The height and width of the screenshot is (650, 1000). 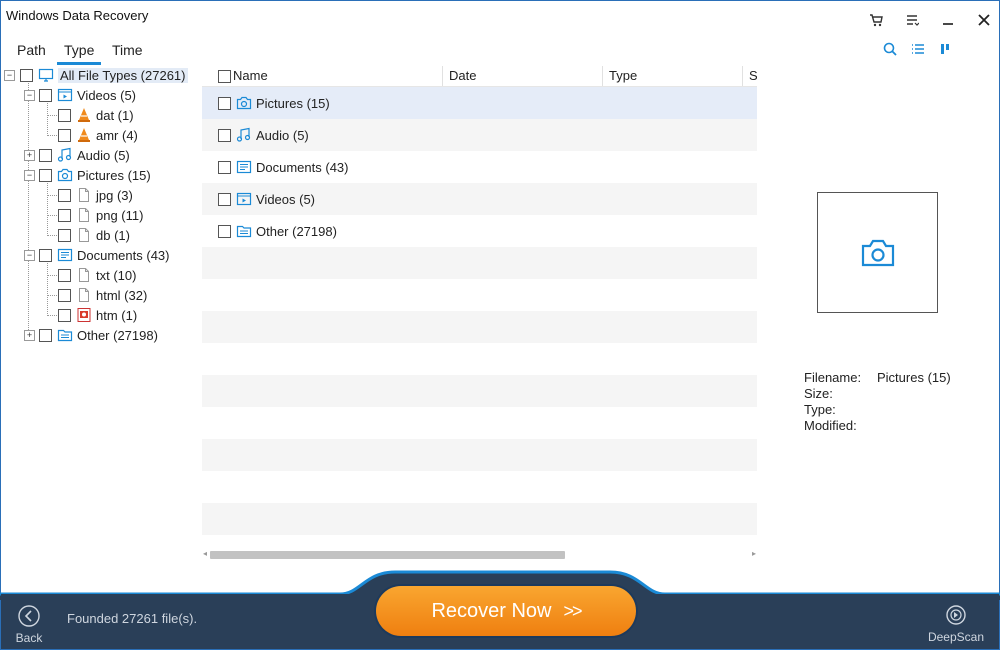 I want to click on horizontal-scrollbar: ◂ ▸, so click(x=479, y=555).